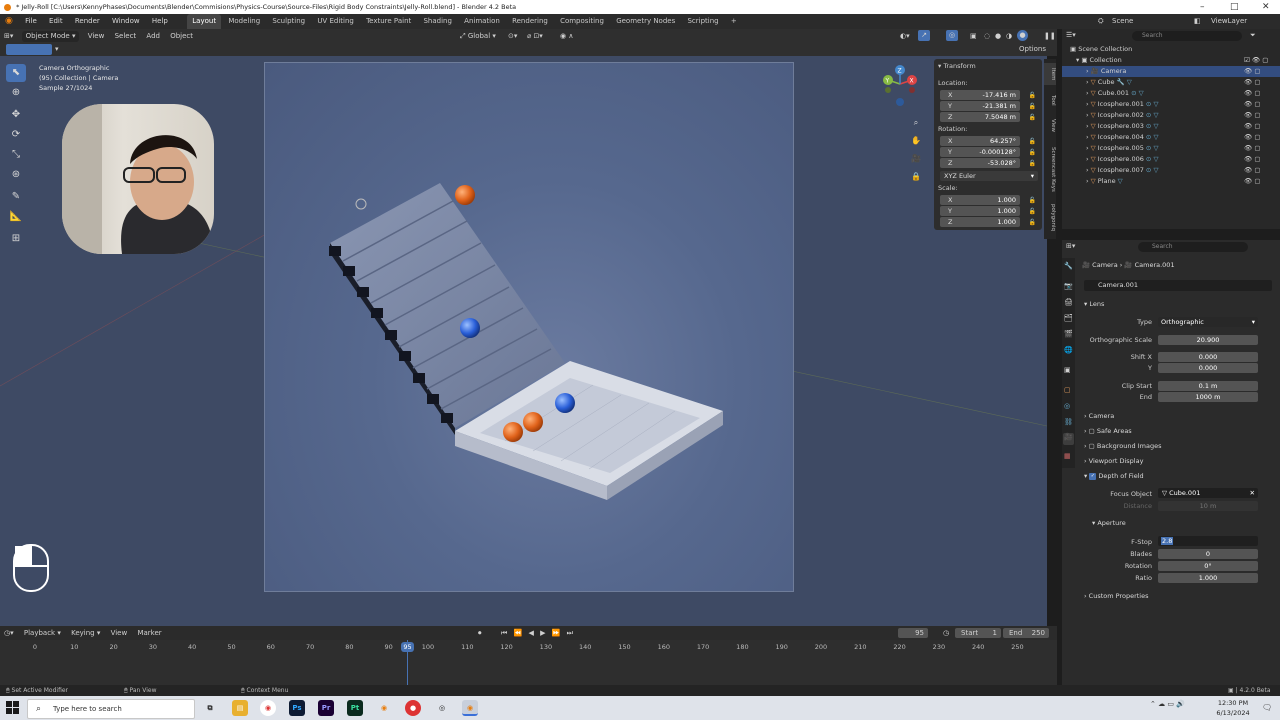  Describe the element at coordinates (1068, 302) in the screenshot. I see `output-tab-icon: 🖨` at that location.